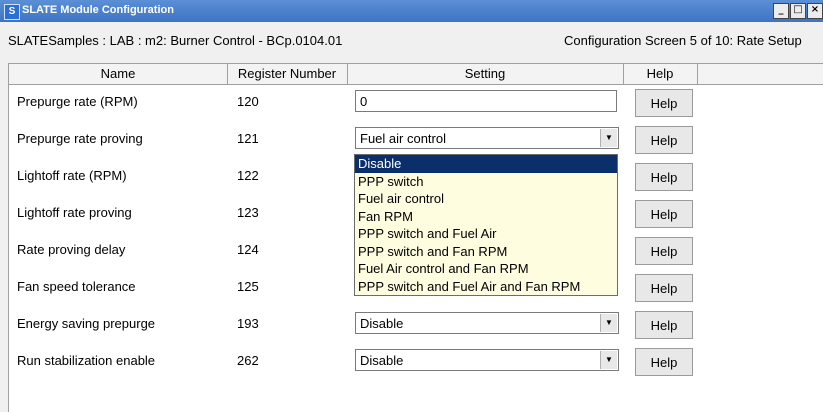  What do you see at coordinates (411, 11) in the screenshot?
I see `title-bar: S SLATE Module Configuration _ □ ×` at bounding box center [411, 11].